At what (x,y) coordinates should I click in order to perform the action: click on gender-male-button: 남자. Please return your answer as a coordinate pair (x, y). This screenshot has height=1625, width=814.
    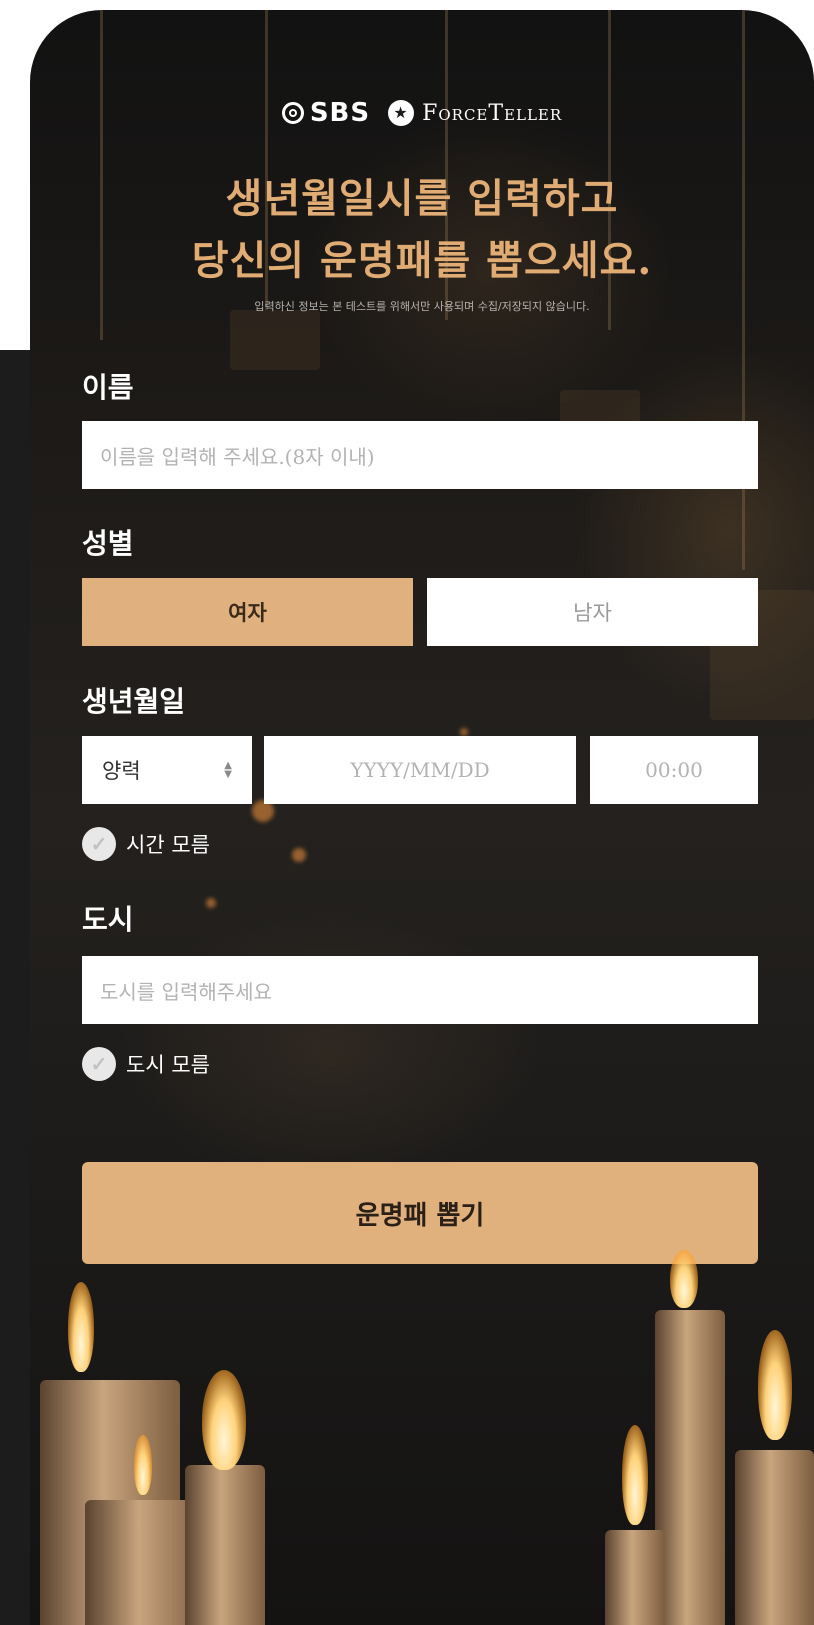
    Looking at the image, I should click on (592, 612).